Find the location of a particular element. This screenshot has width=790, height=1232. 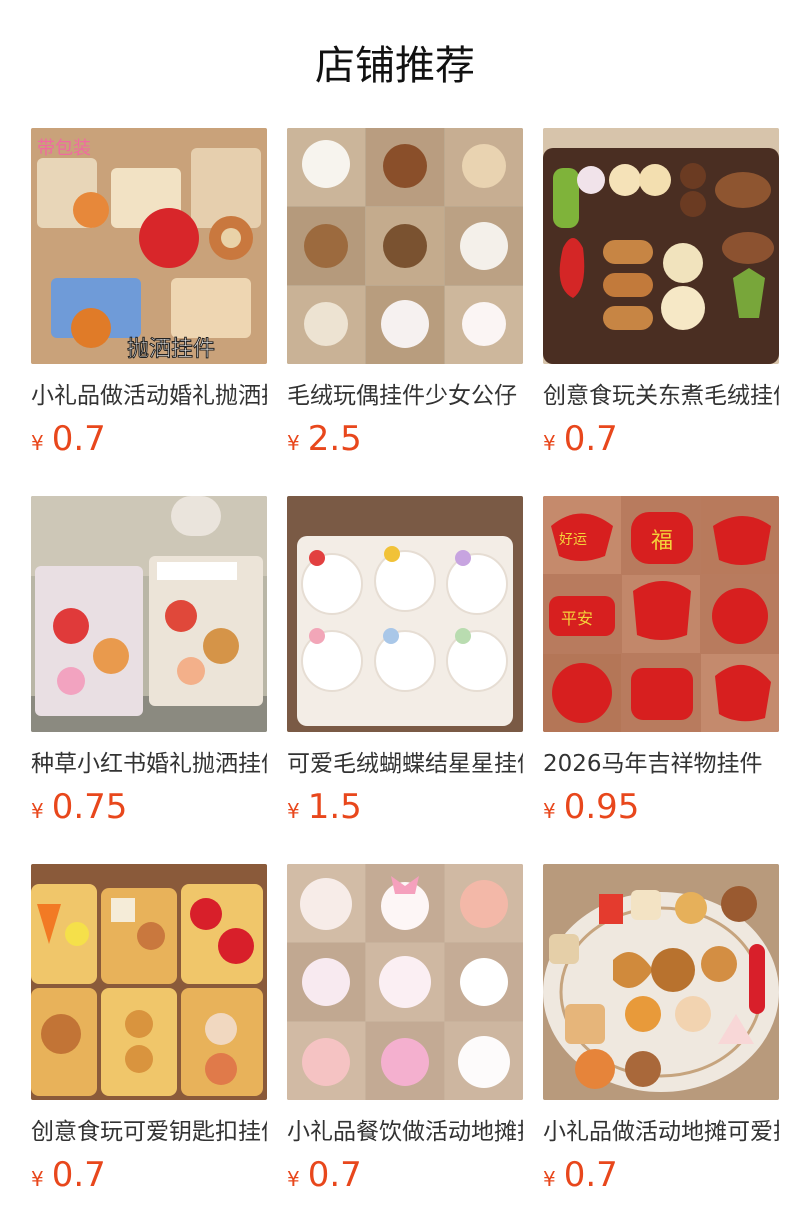

product-card: 毛绒玩偶挂件少女公仔 ¥2.5 is located at coordinates (405, 293).